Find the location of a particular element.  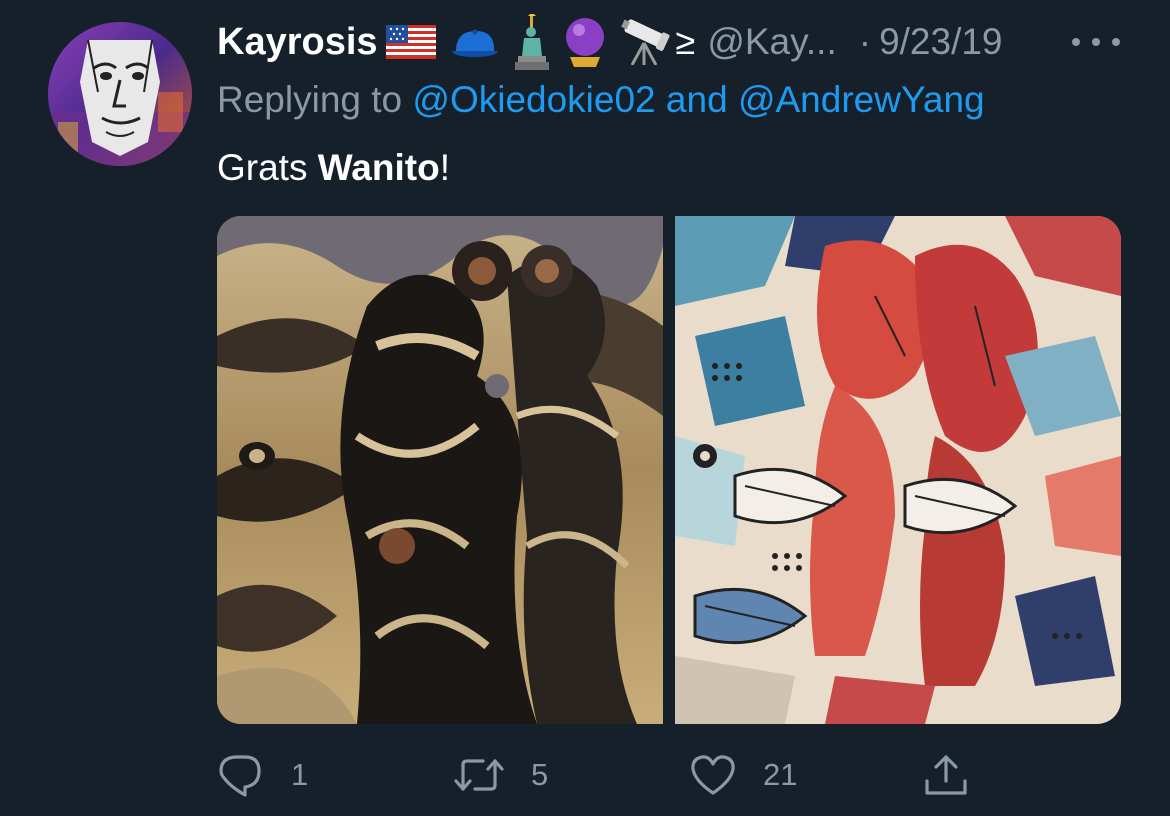

reply-button: 1 is located at coordinates (262, 775).